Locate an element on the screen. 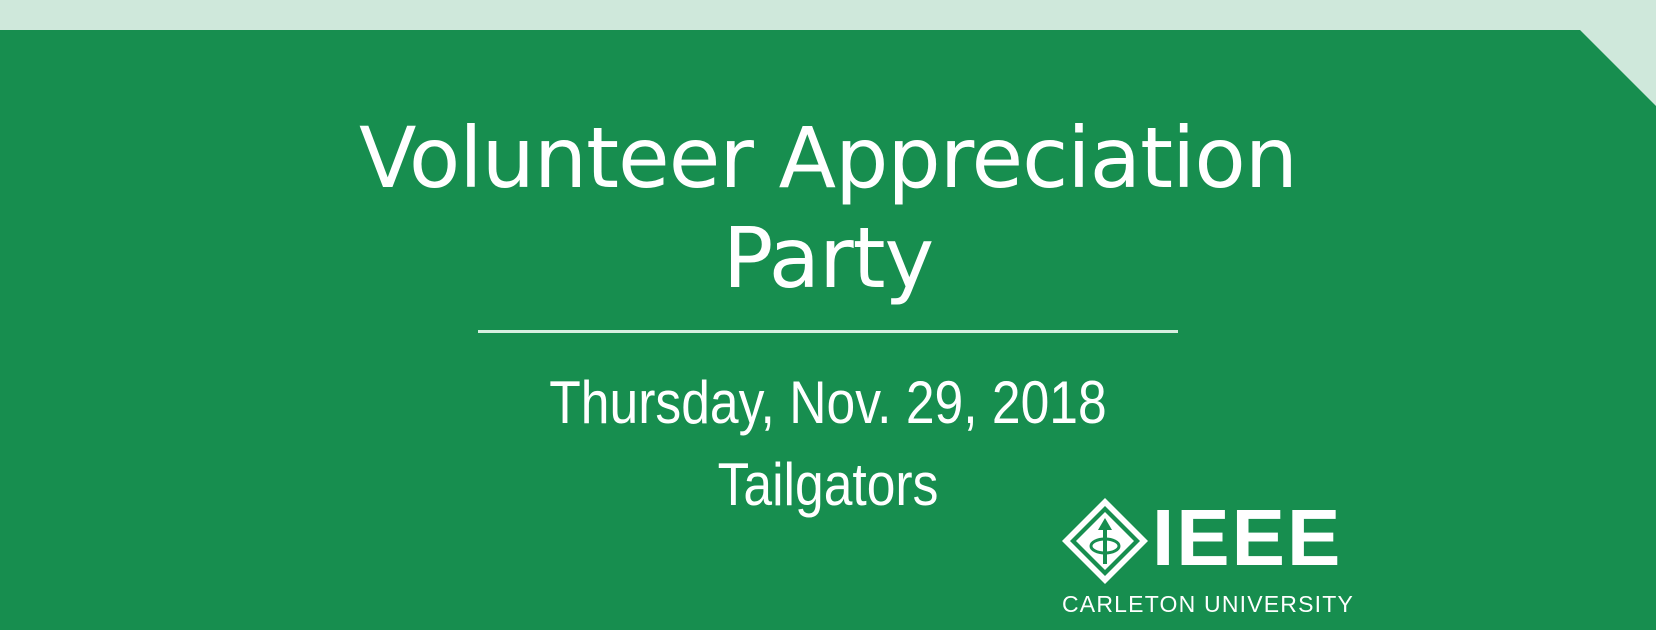 Image resolution: width=1656 pixels, height=630 pixels. ieee-wordmark: IEEE is located at coordinates (1247, 537).